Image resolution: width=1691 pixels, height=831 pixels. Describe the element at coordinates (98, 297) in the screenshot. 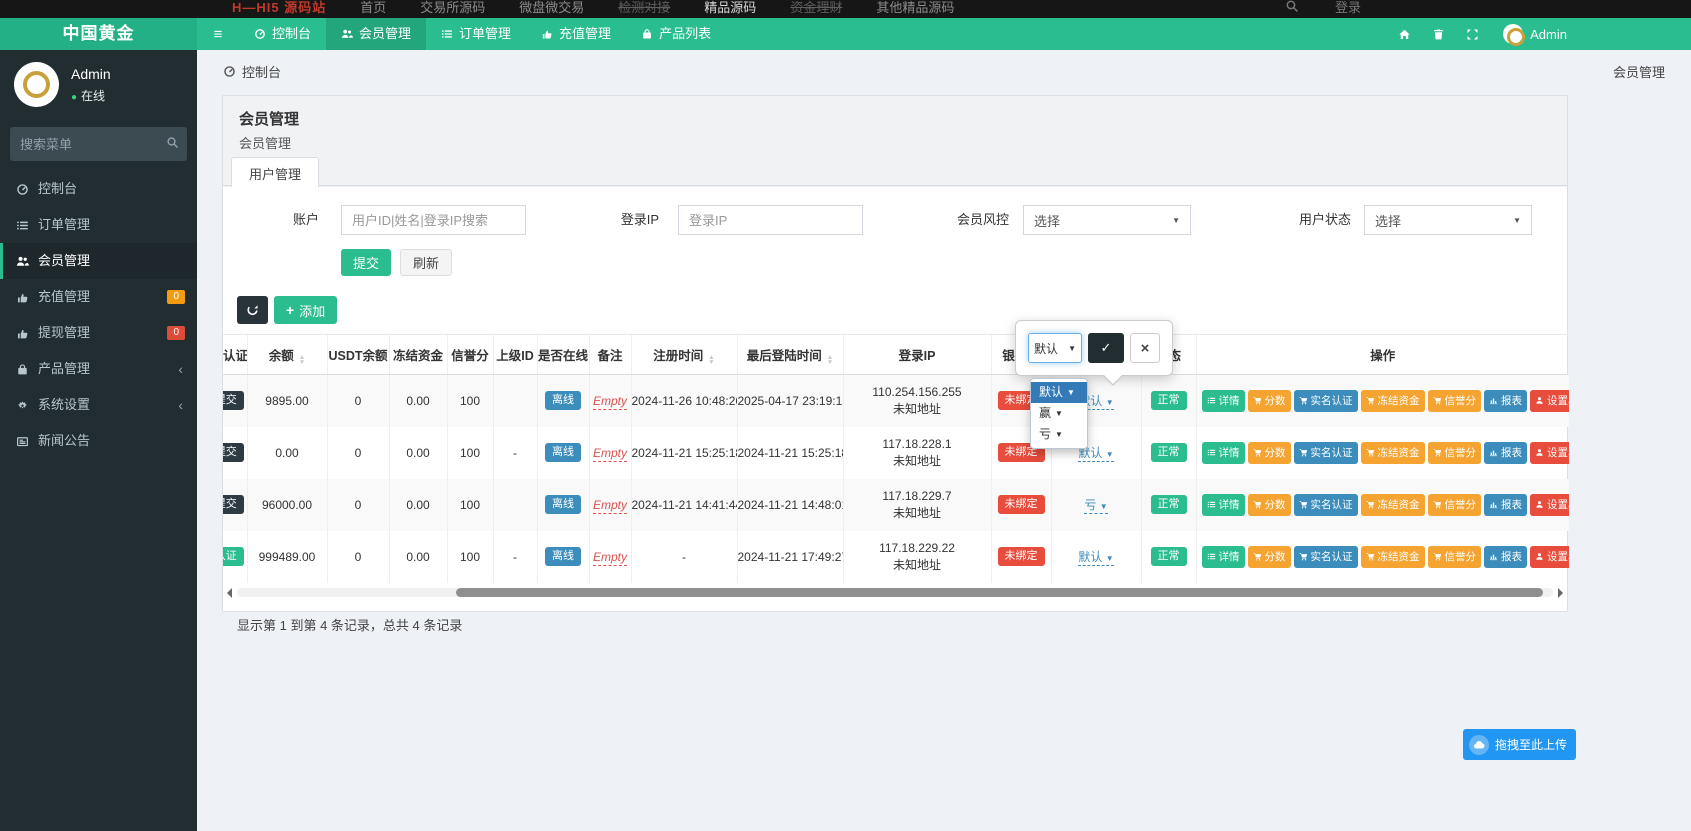

I see `sidebar-item-充值管理: 充值管理 0` at that location.